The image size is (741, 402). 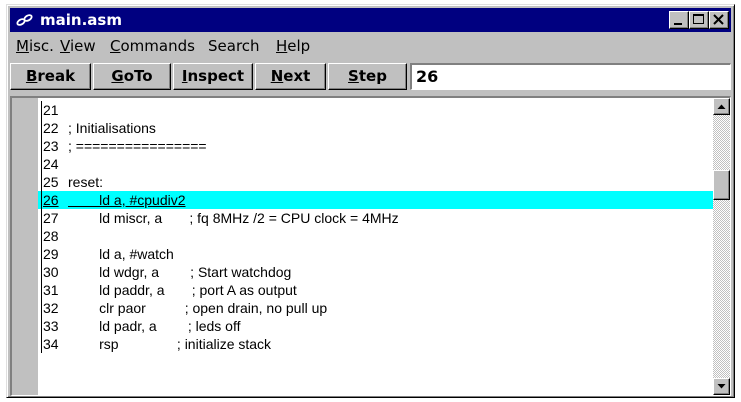 What do you see at coordinates (54, 110) in the screenshot?
I see `line-number: 21` at bounding box center [54, 110].